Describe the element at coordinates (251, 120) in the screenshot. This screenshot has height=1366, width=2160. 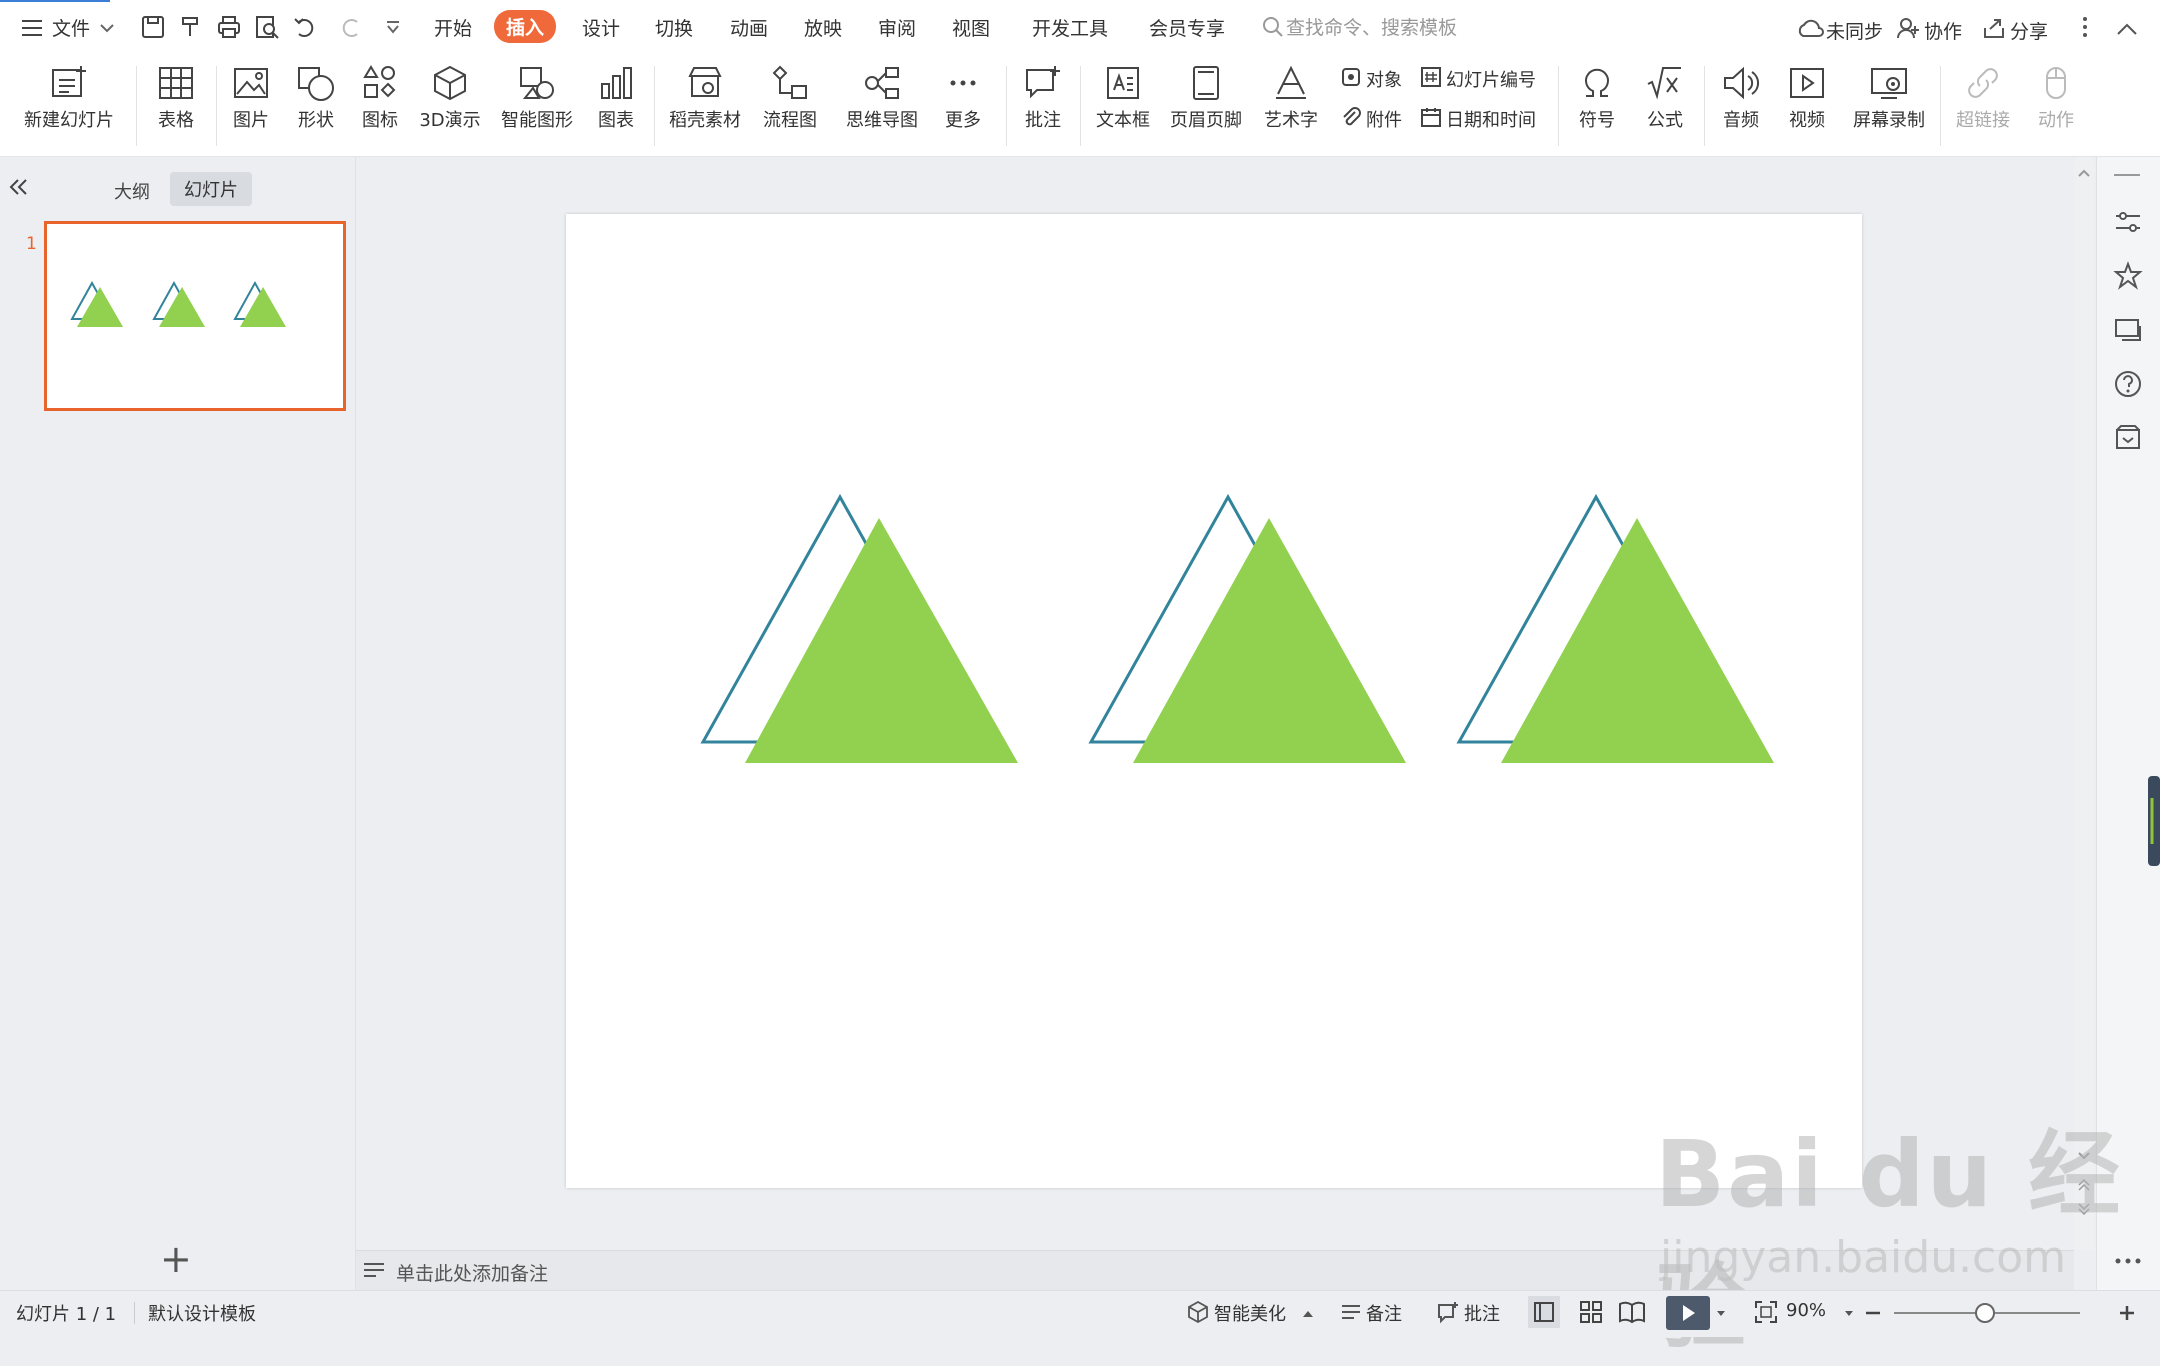
I see `picture-label: 图片` at that location.